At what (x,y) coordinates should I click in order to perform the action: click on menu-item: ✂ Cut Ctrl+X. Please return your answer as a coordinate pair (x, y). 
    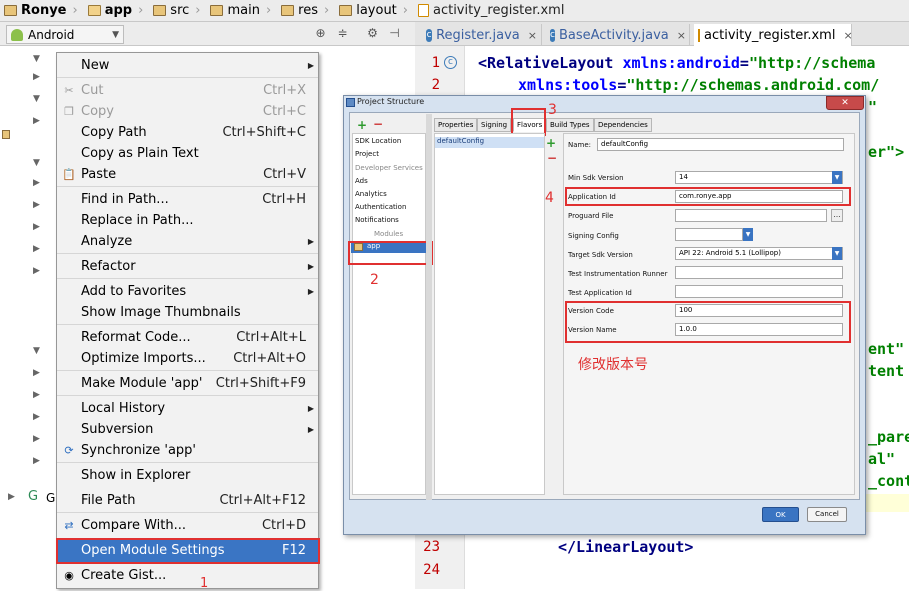
    Looking at the image, I should click on (187, 90).